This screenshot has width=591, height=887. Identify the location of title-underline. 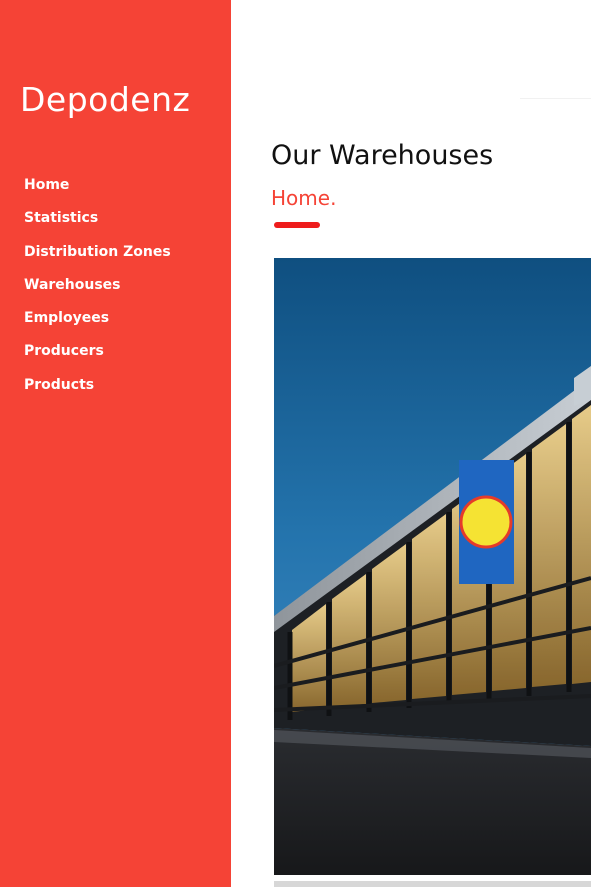
(297, 225).